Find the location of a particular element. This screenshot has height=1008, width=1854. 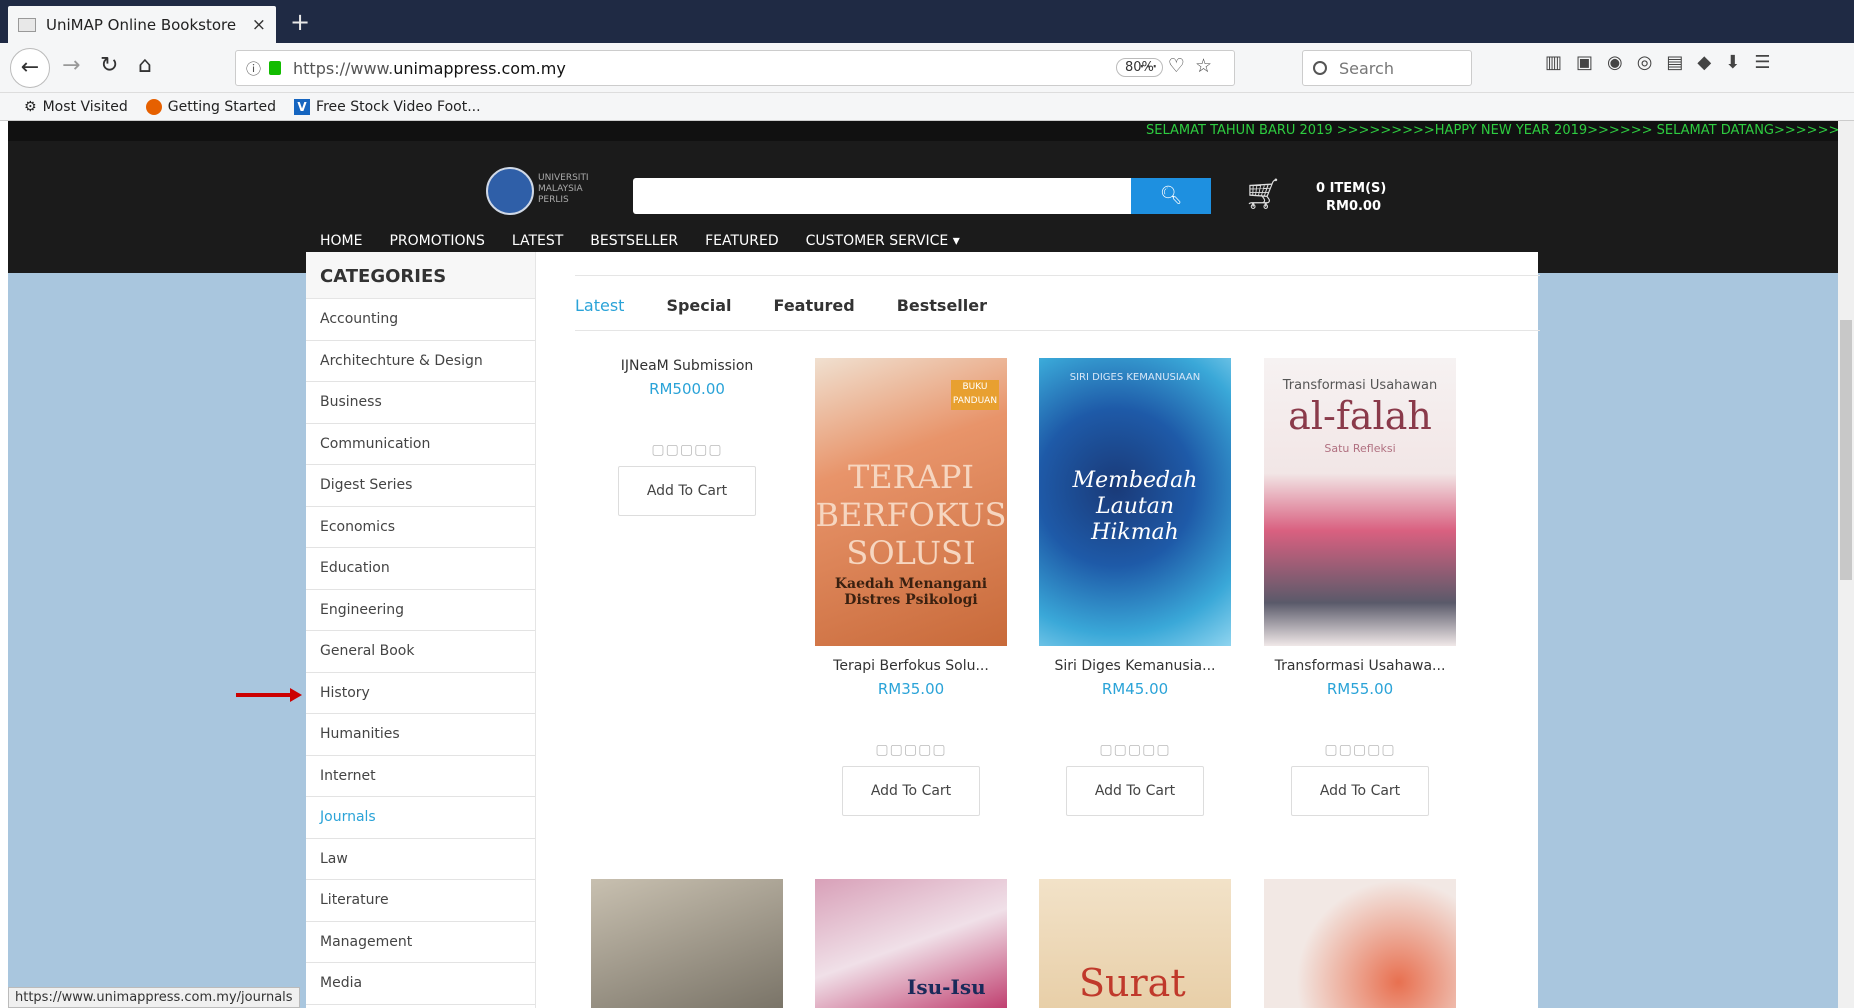

category-education: Education is located at coordinates (420, 569).